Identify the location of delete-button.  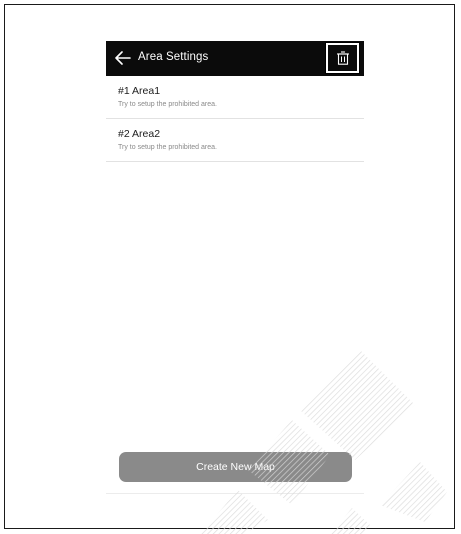
(342, 58).